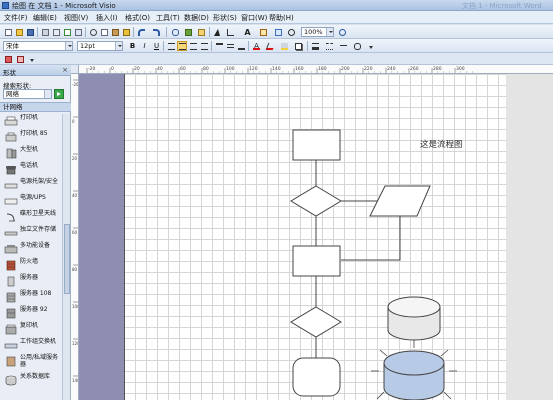 The image size is (553, 400). Describe the element at coordinates (35, 107) in the screenshot. I see `stencil-title: 计网络` at that location.